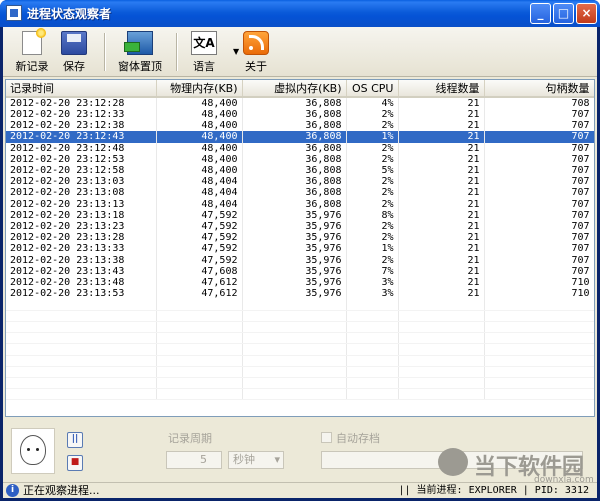 Image resolution: width=600 pixels, height=501 pixels. I want to click on table-cell: 2%, so click(372, 115).